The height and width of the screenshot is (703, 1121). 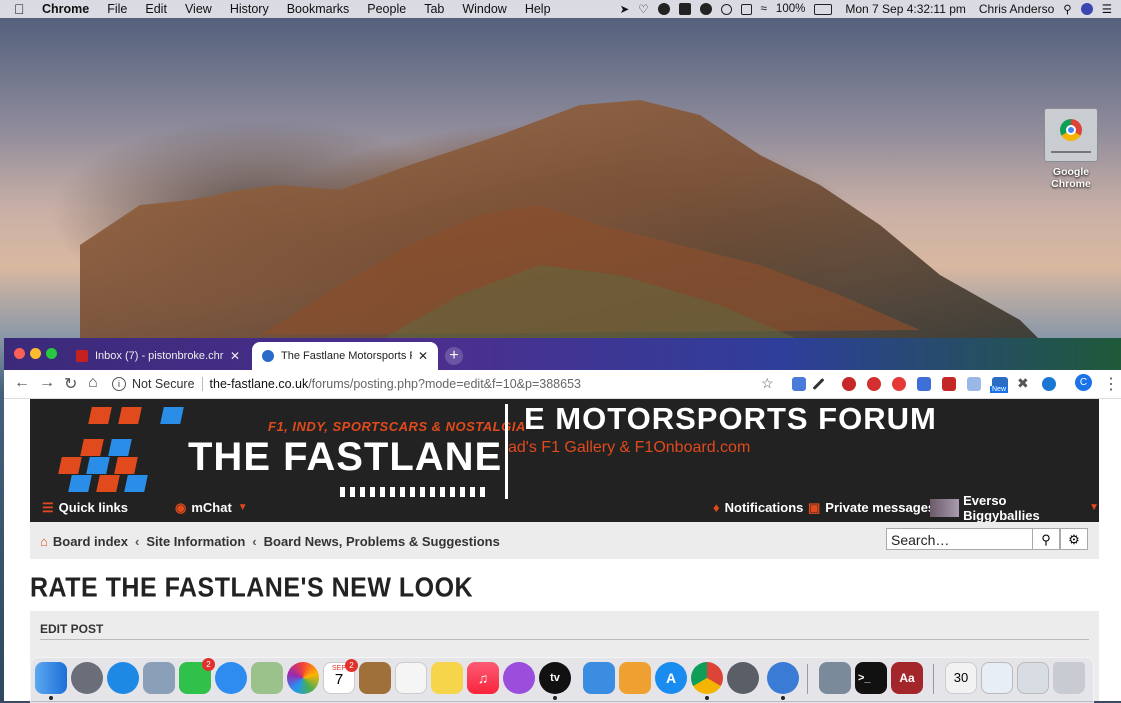 I want to click on ublock-extension-icon, so click(x=849, y=384).